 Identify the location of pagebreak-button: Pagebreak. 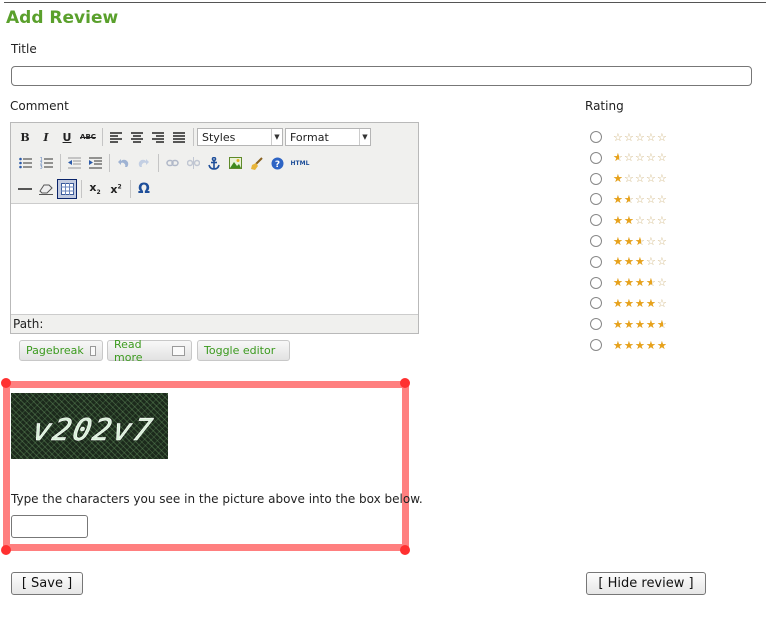
(61, 350).